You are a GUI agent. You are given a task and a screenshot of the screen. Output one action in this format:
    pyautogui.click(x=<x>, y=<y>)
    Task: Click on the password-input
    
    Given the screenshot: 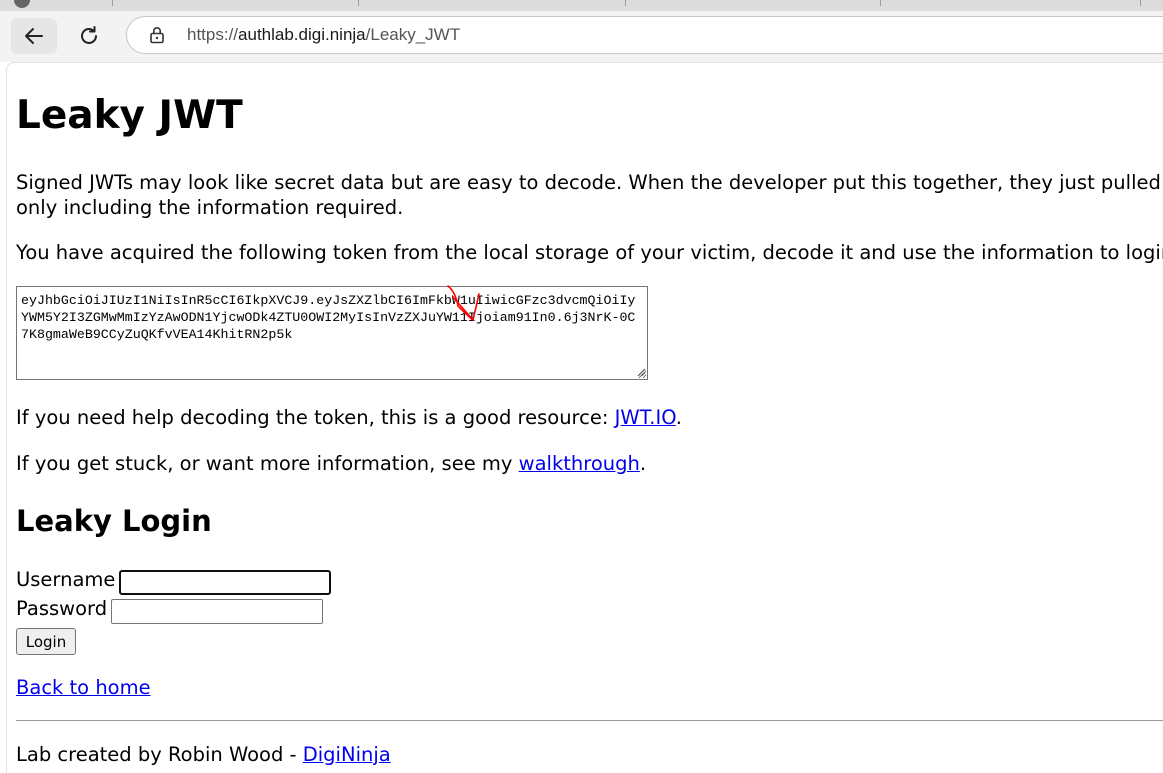 What is the action you would take?
    pyautogui.click(x=217, y=611)
    